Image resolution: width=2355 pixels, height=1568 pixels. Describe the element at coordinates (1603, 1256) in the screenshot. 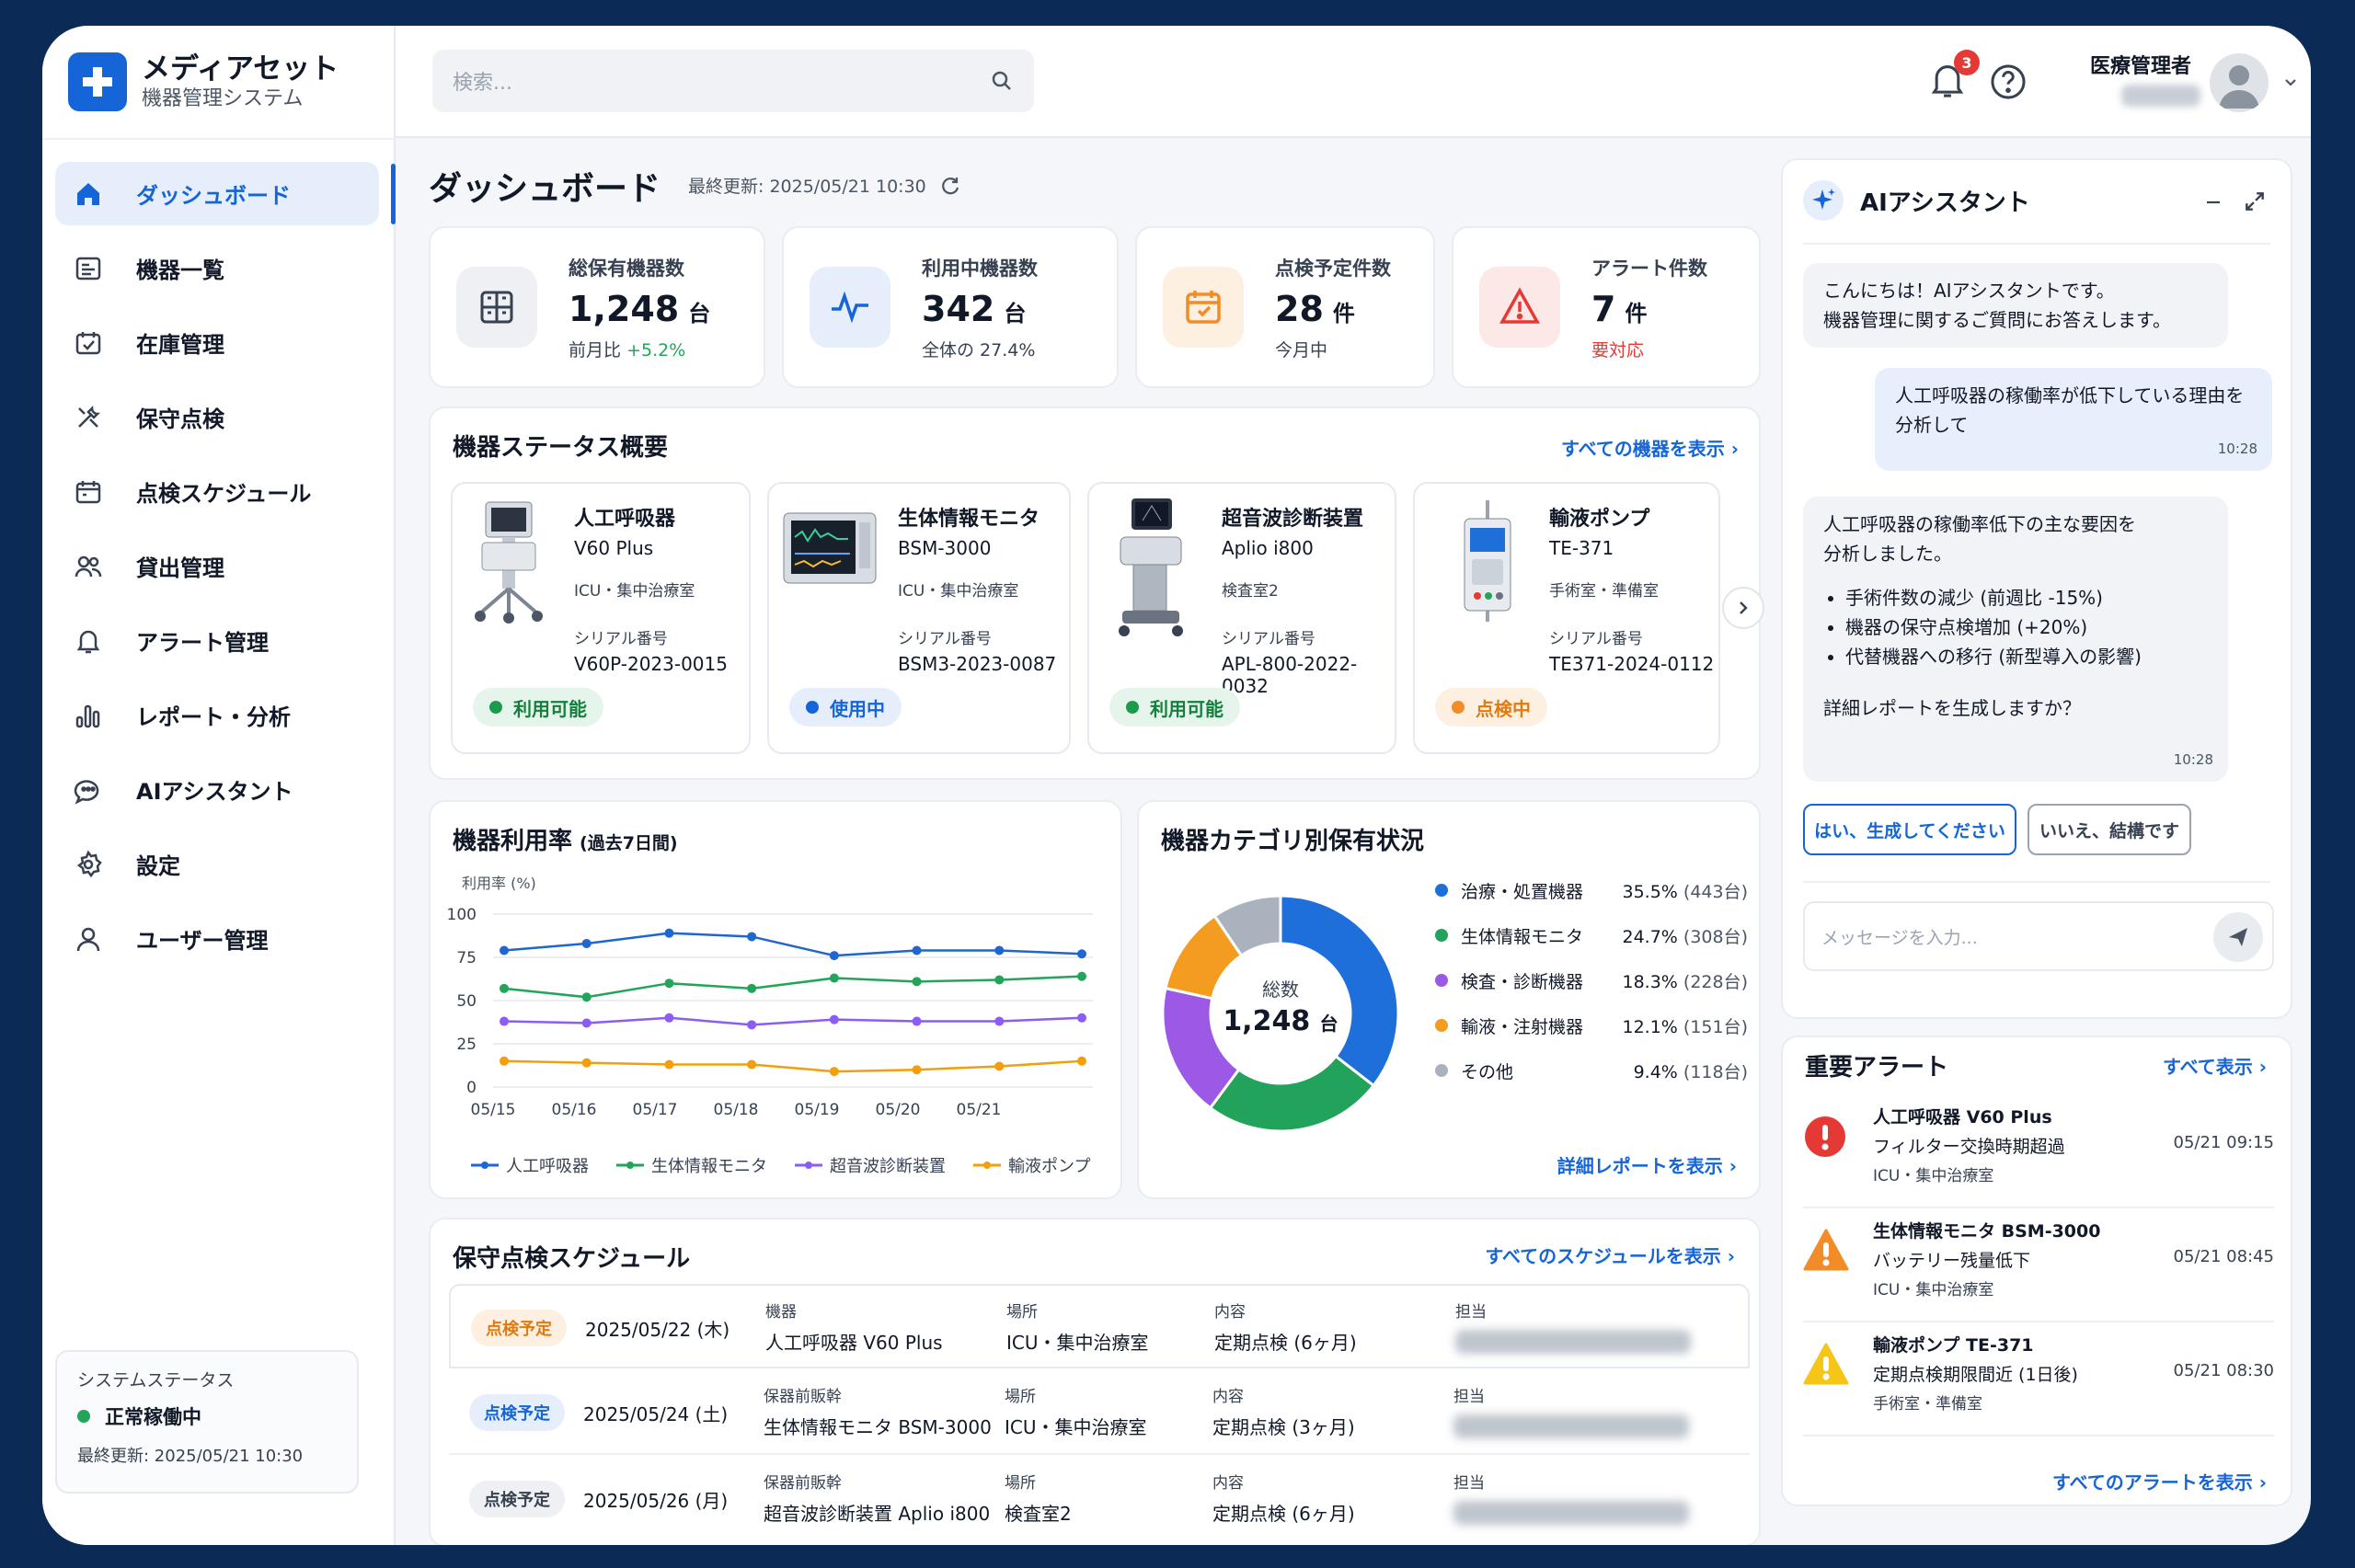

I see `link-label: すべてのスケジュールを表示` at that location.